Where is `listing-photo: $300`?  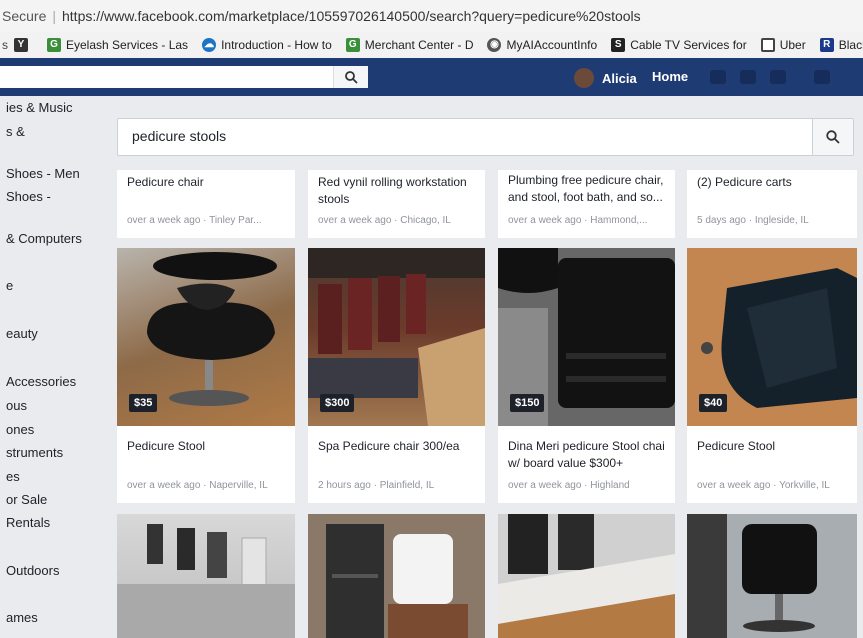
listing-photo: $300 is located at coordinates (396, 337).